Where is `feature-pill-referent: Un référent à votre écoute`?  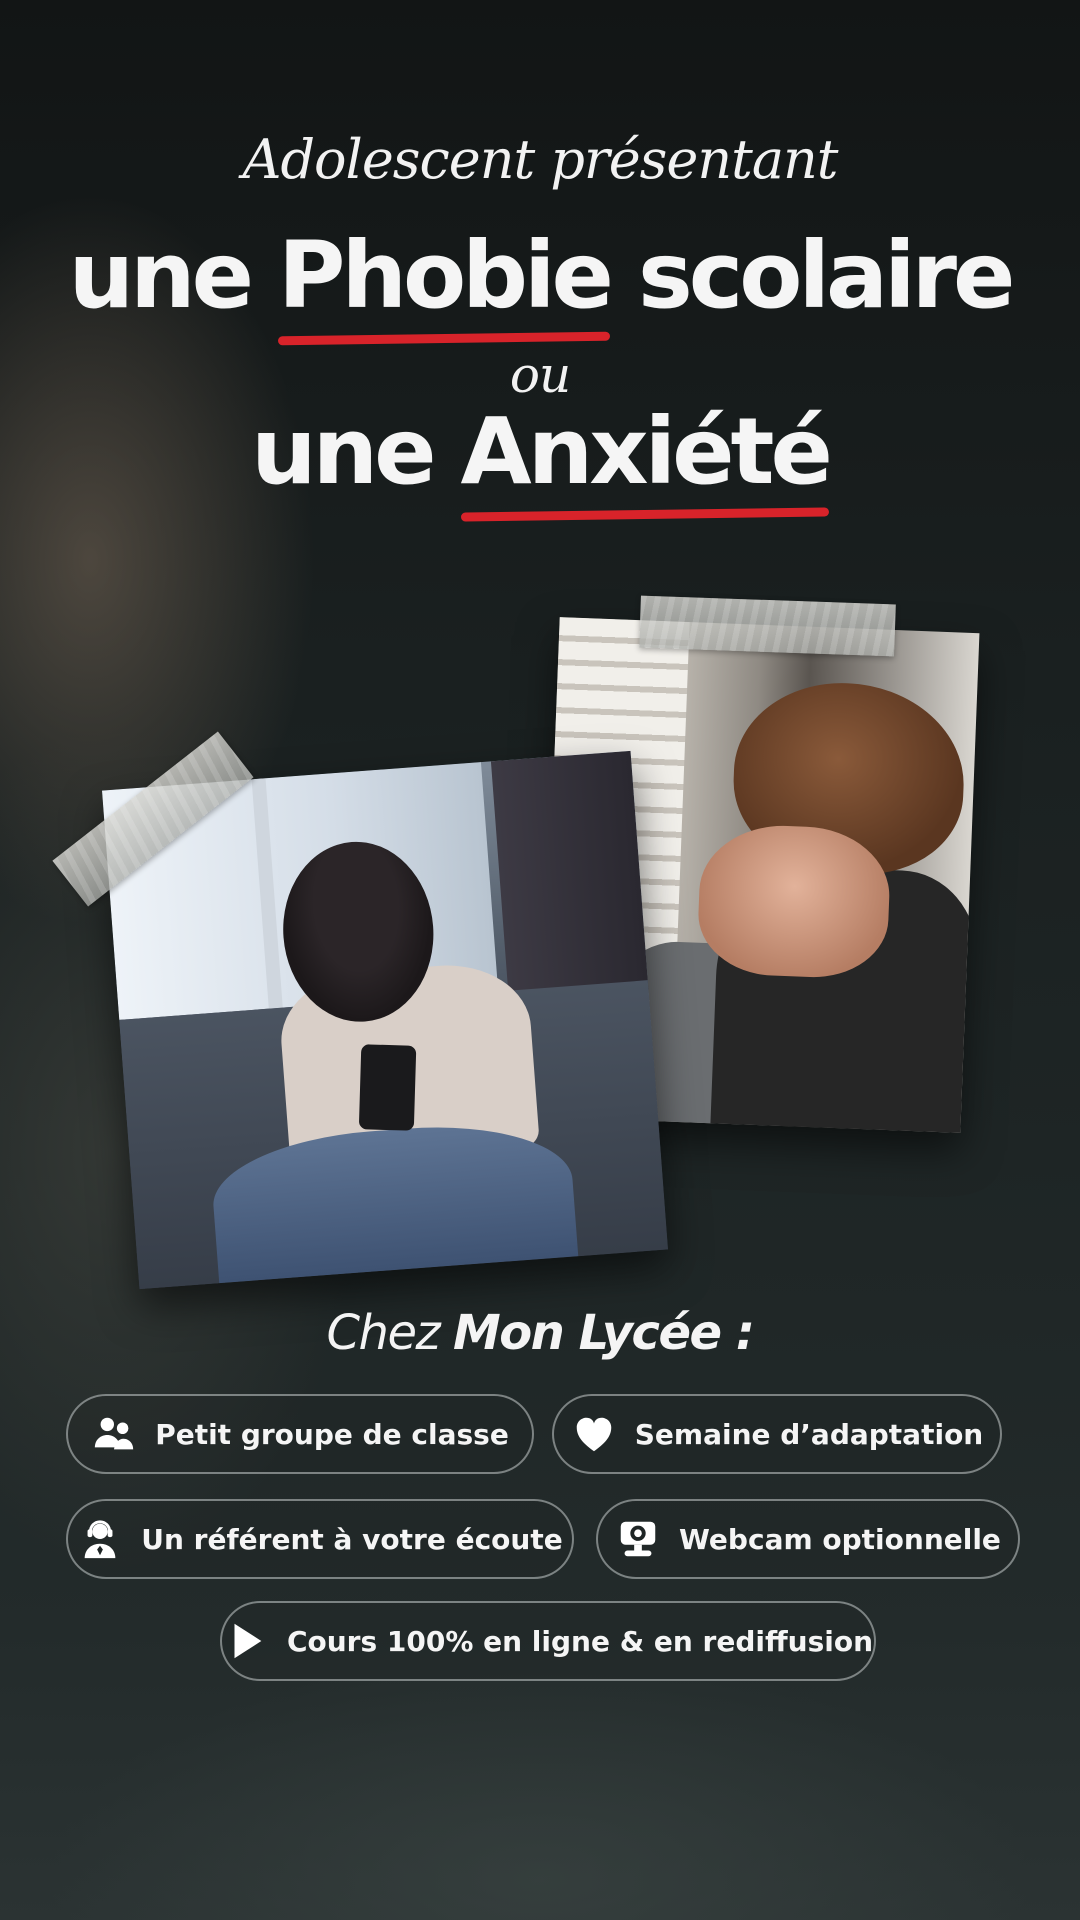 feature-pill-referent: Un référent à votre écoute is located at coordinates (320, 1539).